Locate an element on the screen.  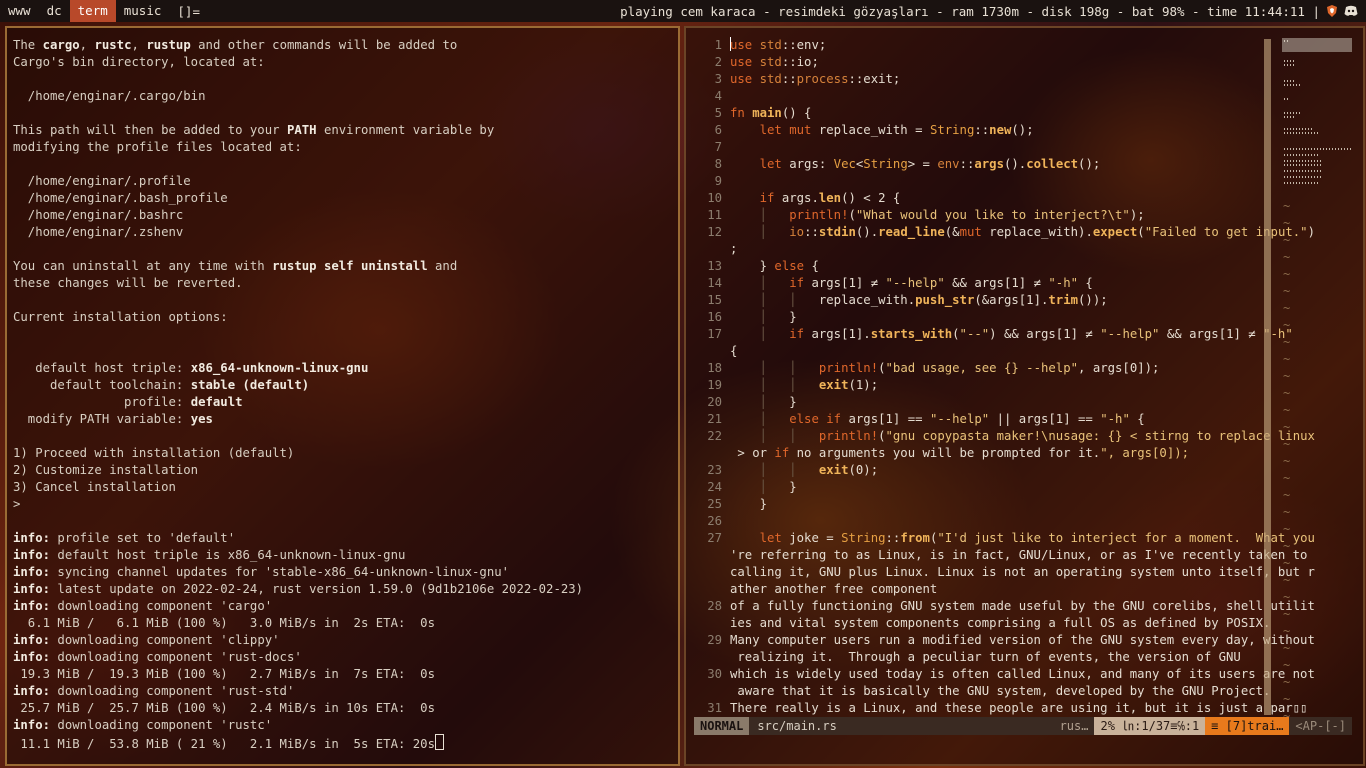
code-line: 23 │ │ exit(0); is located at coordinates (983, 470).